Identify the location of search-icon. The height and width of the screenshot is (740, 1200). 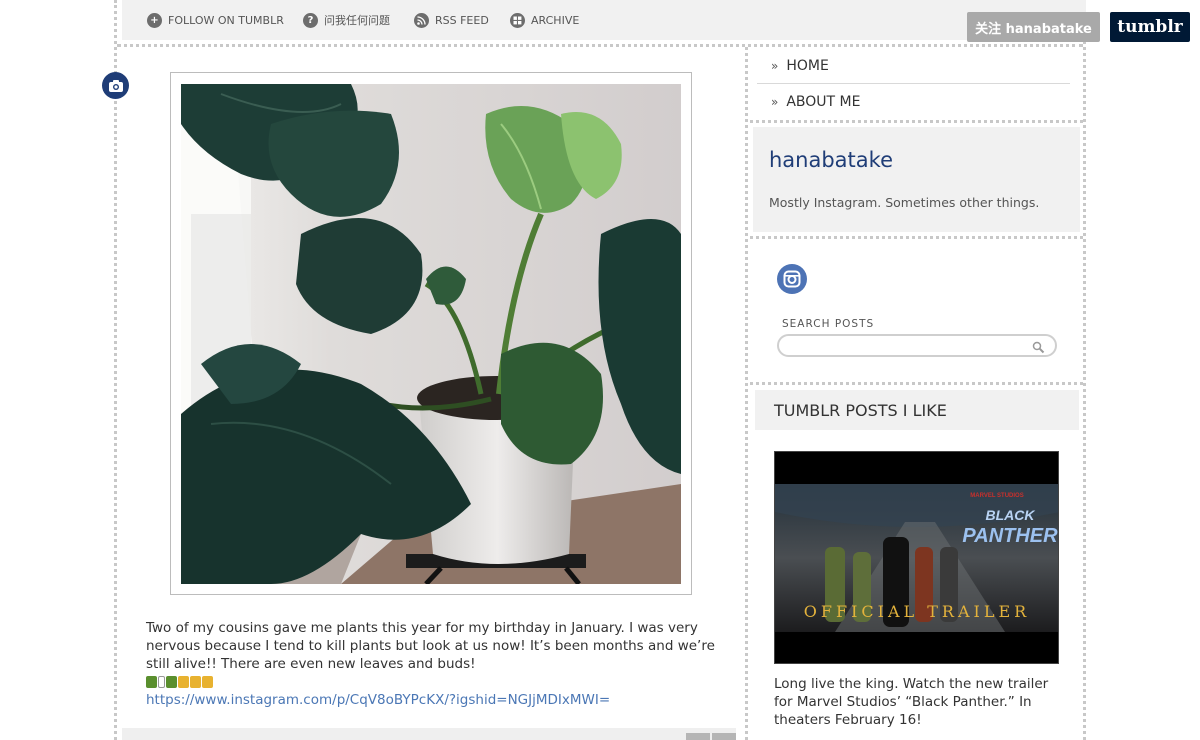
(1038, 348).